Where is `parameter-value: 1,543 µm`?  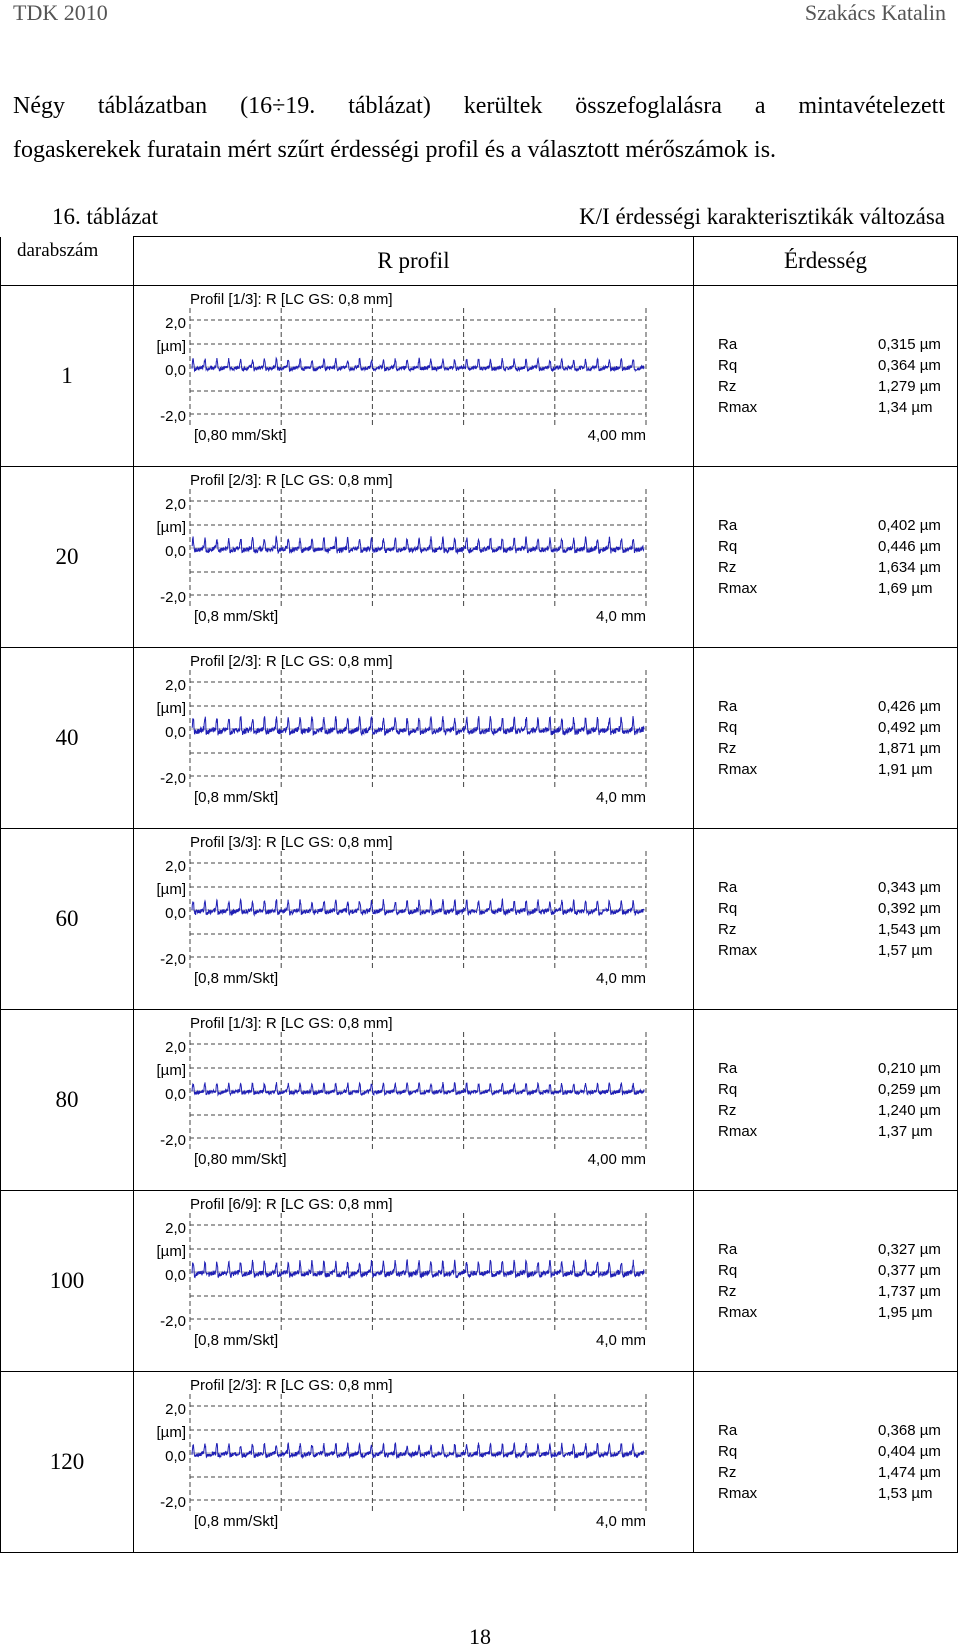
parameter-value: 1,543 µm is located at coordinates (909, 929).